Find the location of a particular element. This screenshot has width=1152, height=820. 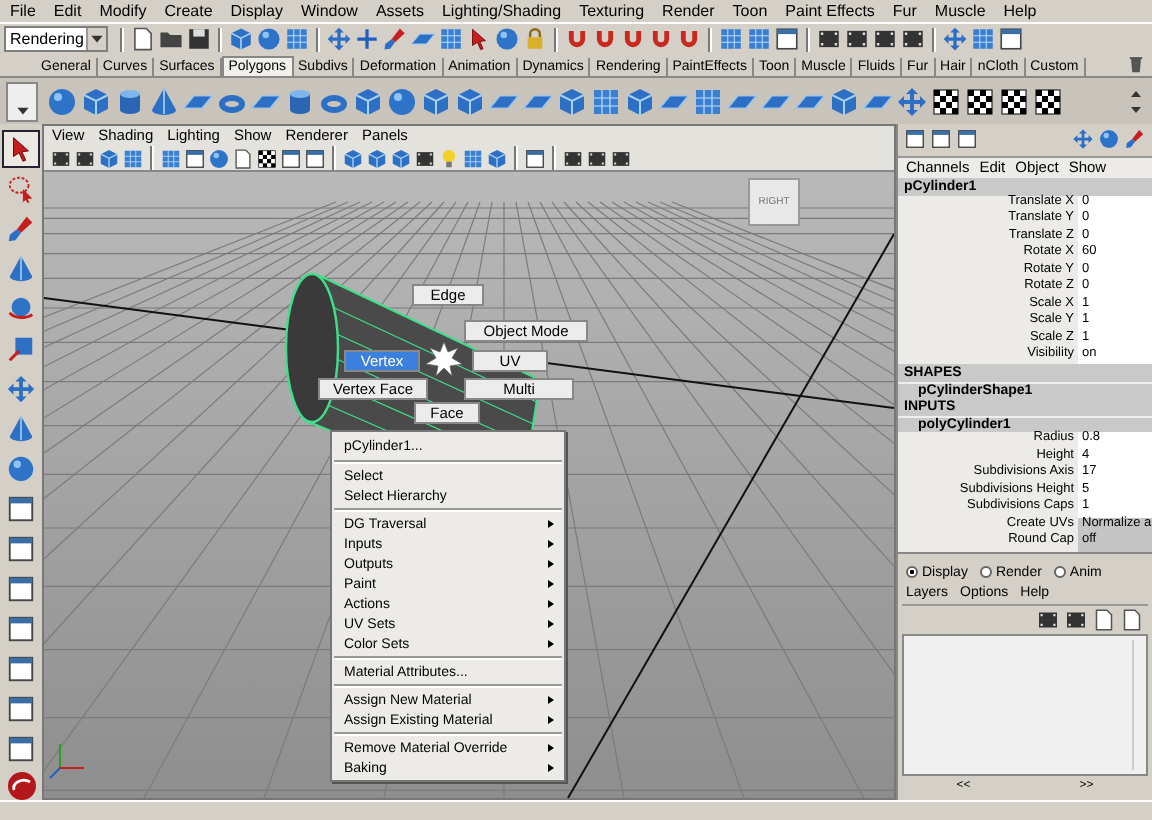

menu-item: Edit is located at coordinates (67, 11).